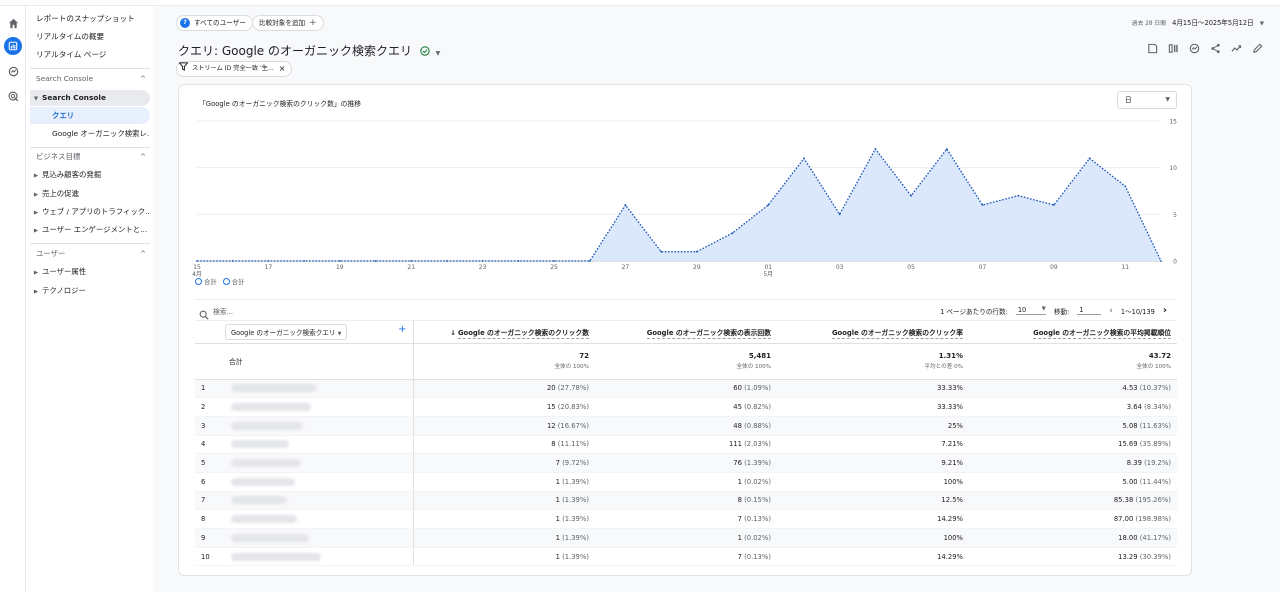  What do you see at coordinates (1236, 48) in the screenshot?
I see `trend-icon` at bounding box center [1236, 48].